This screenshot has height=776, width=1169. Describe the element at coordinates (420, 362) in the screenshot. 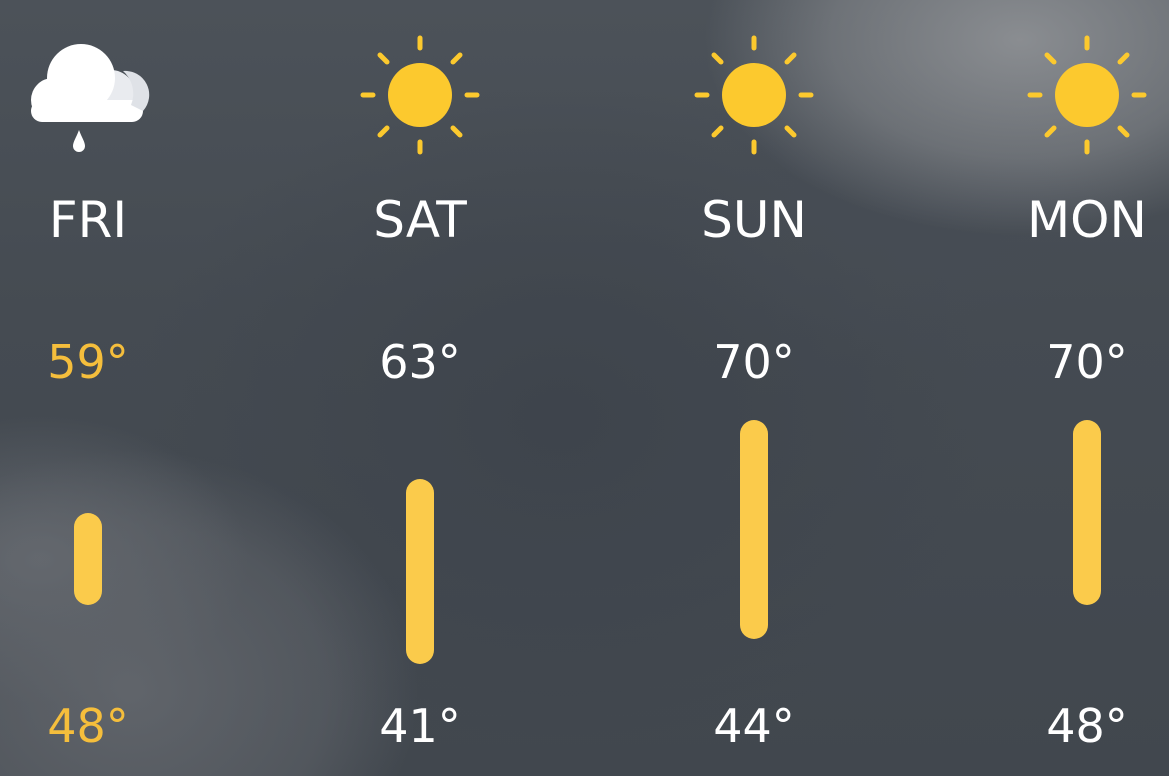

I see `high-temperature: 63°` at that location.